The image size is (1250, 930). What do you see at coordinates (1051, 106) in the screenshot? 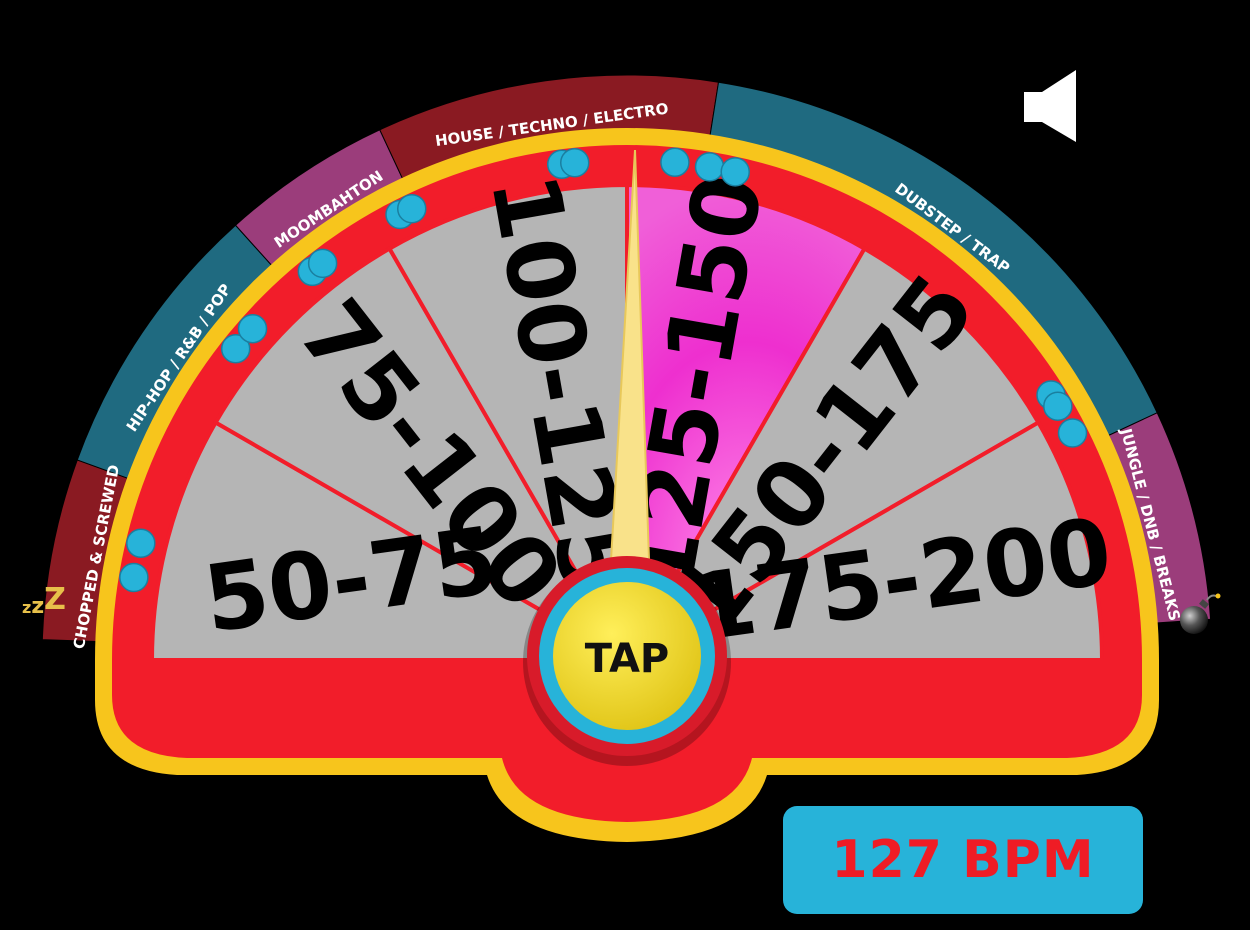
I see `speaker-icon` at bounding box center [1051, 106].